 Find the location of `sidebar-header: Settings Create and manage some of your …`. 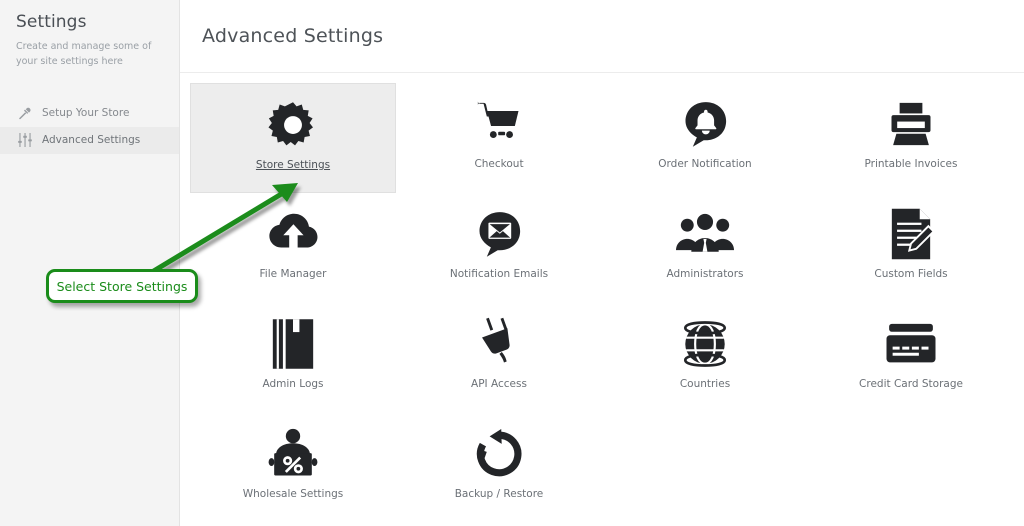

sidebar-header: Settings Create and manage some of your … is located at coordinates (89, 35).